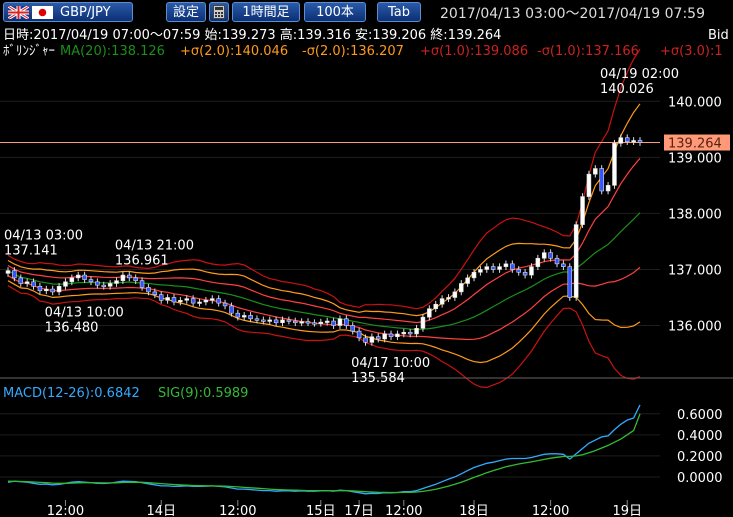 The width and height of the screenshot is (733, 517). I want to click on macd-tick-label: 0.0000, so click(700, 478).